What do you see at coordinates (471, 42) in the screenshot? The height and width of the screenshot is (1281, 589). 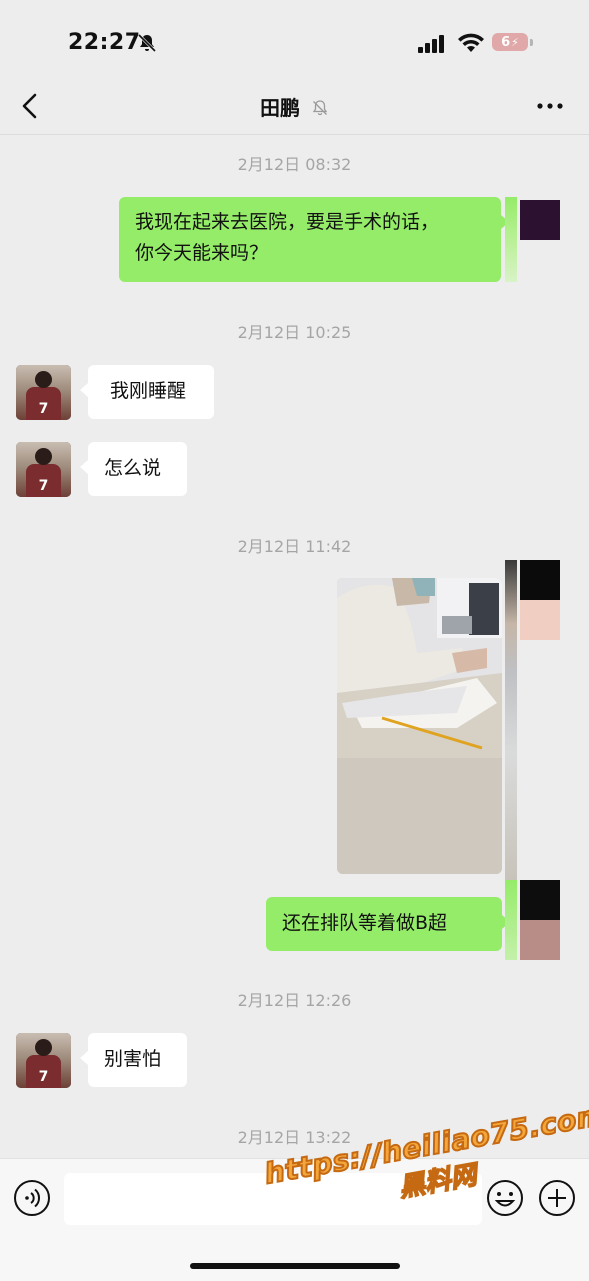 I see `wifi-icon` at bounding box center [471, 42].